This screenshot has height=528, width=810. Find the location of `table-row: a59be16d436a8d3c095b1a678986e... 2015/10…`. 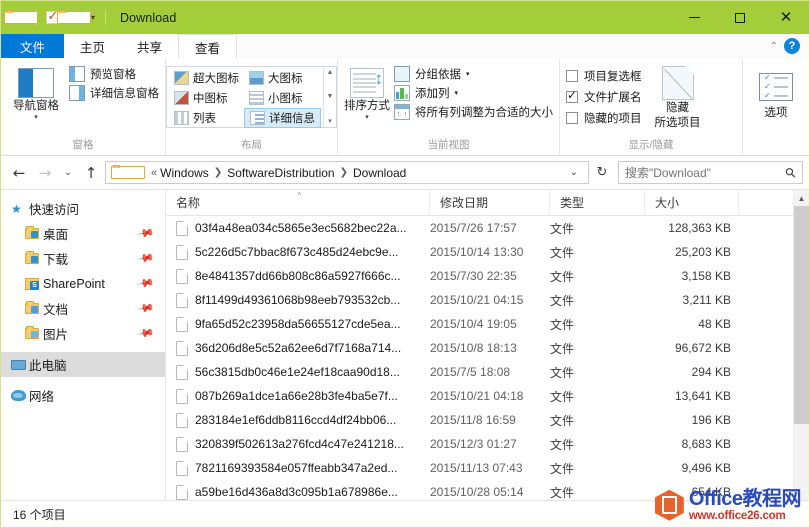

table-row: a59be16d436a8d3c095b1a678986e... 2015/10… is located at coordinates (479, 490).